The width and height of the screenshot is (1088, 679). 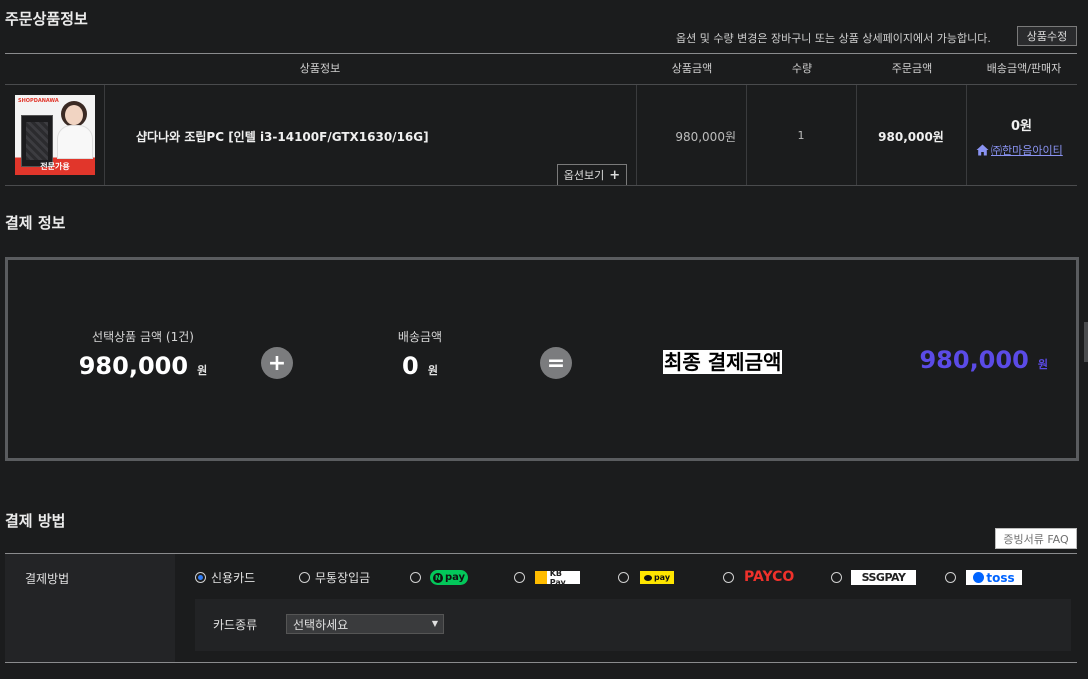 What do you see at coordinates (950, 577) in the screenshot?
I see `radio-toss` at bounding box center [950, 577].